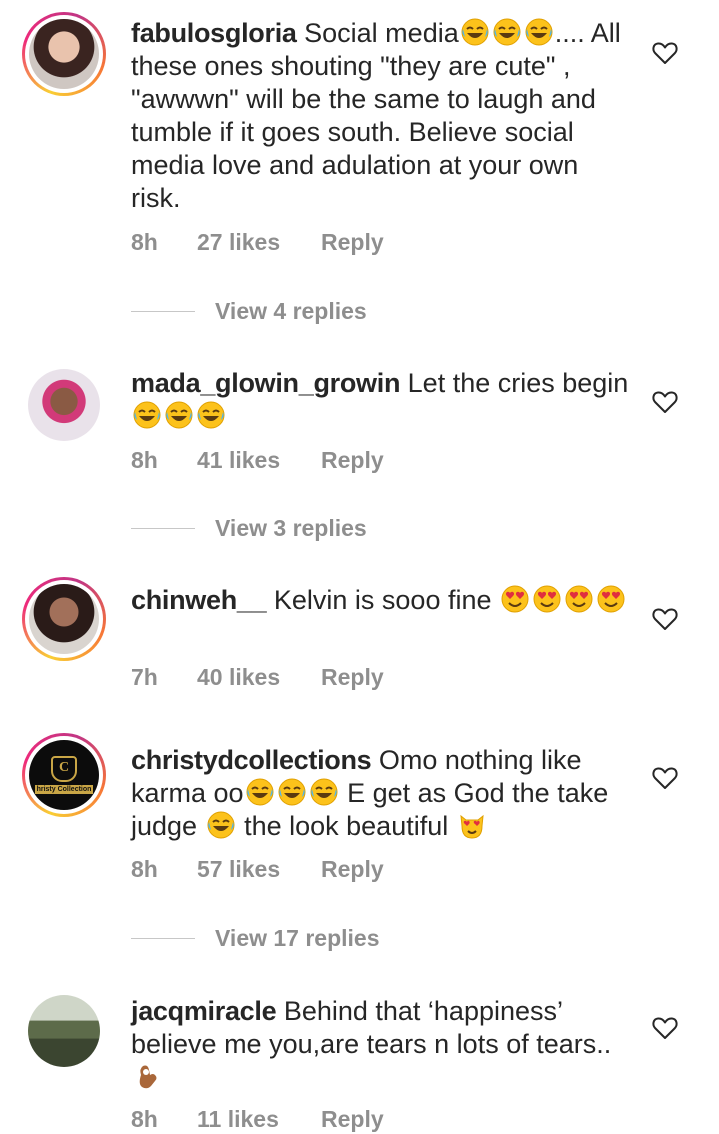 The width and height of the screenshot is (719, 1134). I want to click on likes-count: 11 likes, so click(259, 1119).